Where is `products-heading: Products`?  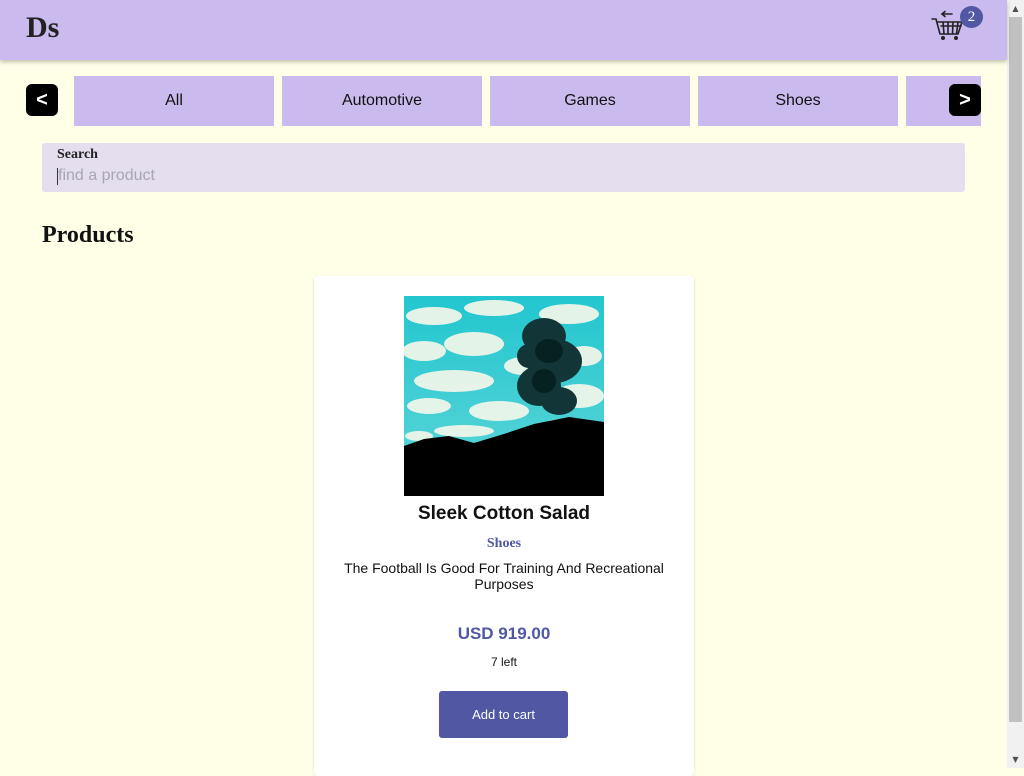
products-heading: Products is located at coordinates (88, 235).